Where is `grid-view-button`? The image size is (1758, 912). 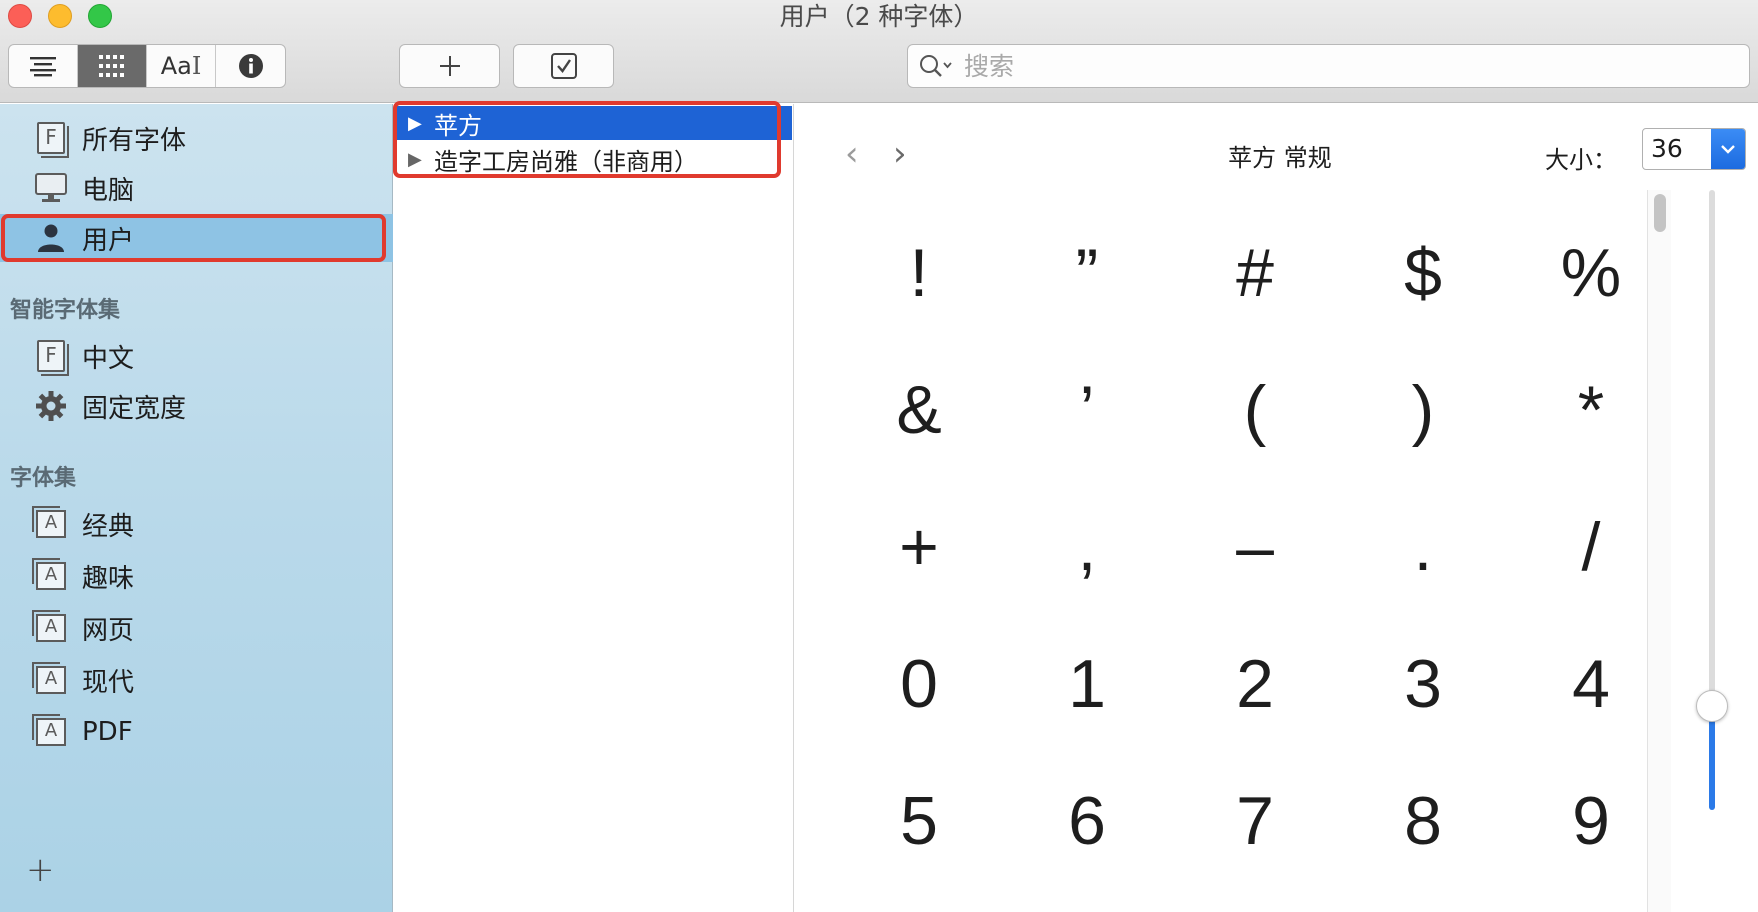 grid-view-button is located at coordinates (112, 66).